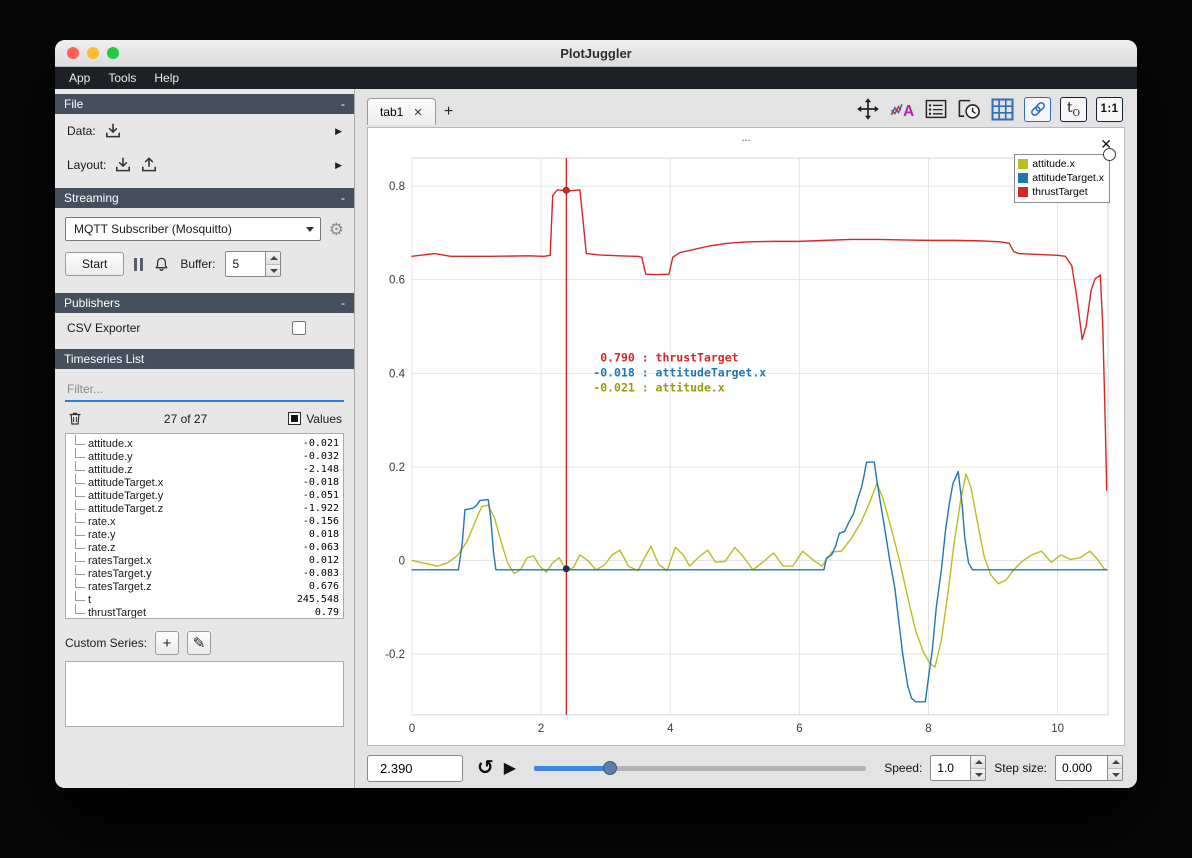  Describe the element at coordinates (204, 533) in the screenshot. I see `timeseries-item: rate.y 0.018` at that location.